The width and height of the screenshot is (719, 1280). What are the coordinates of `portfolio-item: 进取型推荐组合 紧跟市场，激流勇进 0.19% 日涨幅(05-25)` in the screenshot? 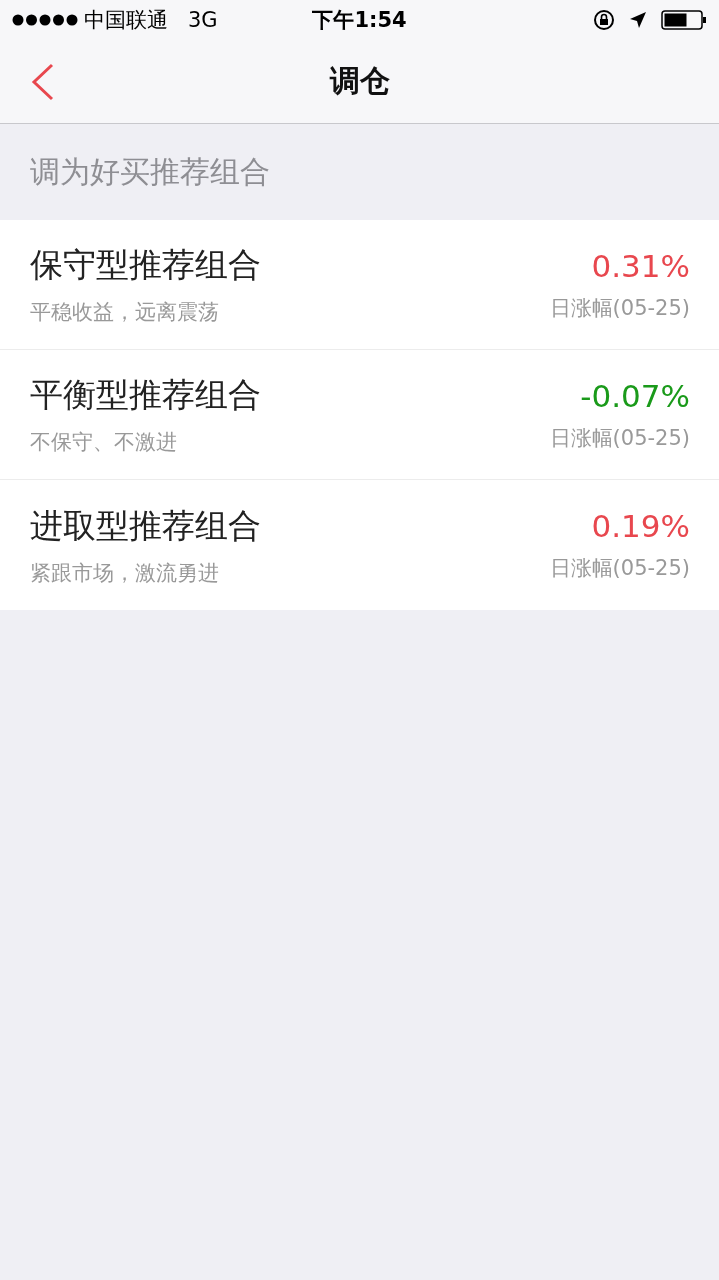 It's located at (359, 545).